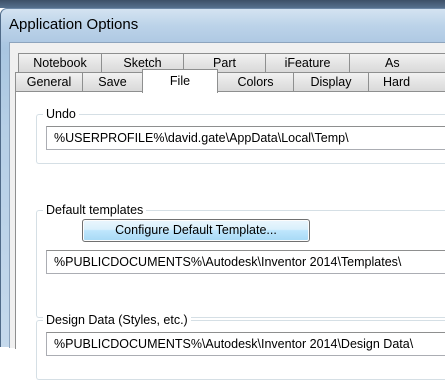  I want to click on title-bar: Application Options, so click(223, 25).